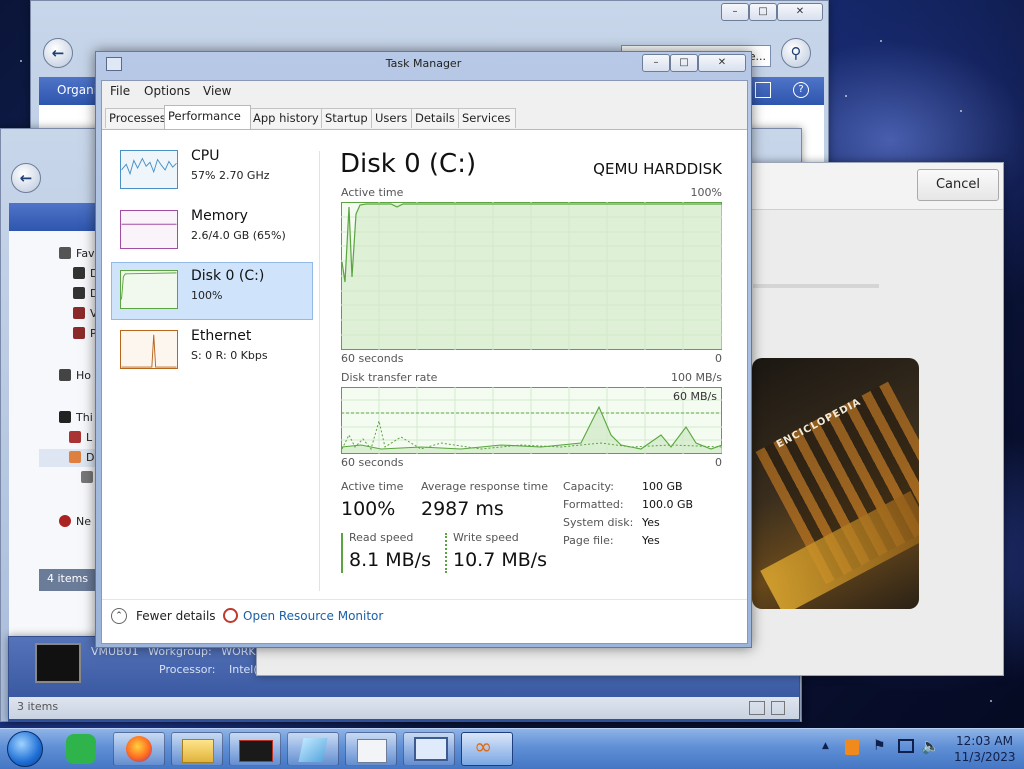 The width and height of the screenshot is (1024, 769). Describe the element at coordinates (77, 254) in the screenshot. I see `nav-item: Fav` at that location.